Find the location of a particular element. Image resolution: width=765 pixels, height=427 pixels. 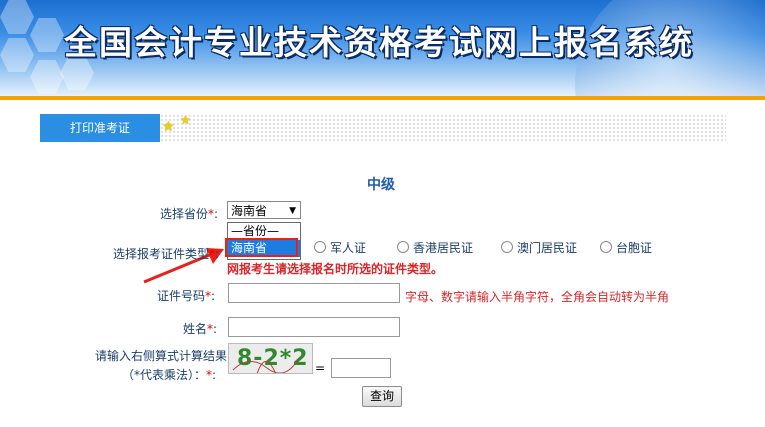

province-label: 选择省份*: is located at coordinates (189, 214).